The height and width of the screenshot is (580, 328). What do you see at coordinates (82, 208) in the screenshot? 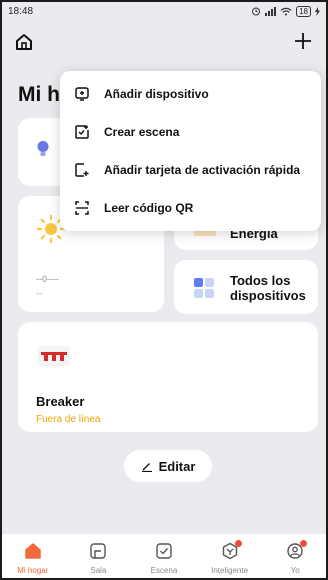
I see `scan-qr-icon` at bounding box center [82, 208].